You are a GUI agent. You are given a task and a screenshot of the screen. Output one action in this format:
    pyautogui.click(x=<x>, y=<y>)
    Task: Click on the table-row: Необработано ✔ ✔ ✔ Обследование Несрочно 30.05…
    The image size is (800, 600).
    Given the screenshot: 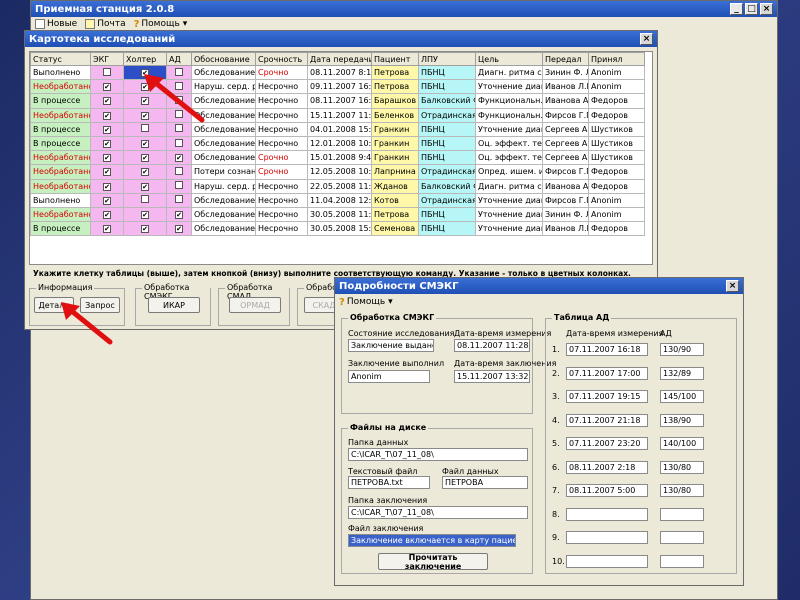 What is the action you would take?
    pyautogui.click(x=337, y=214)
    